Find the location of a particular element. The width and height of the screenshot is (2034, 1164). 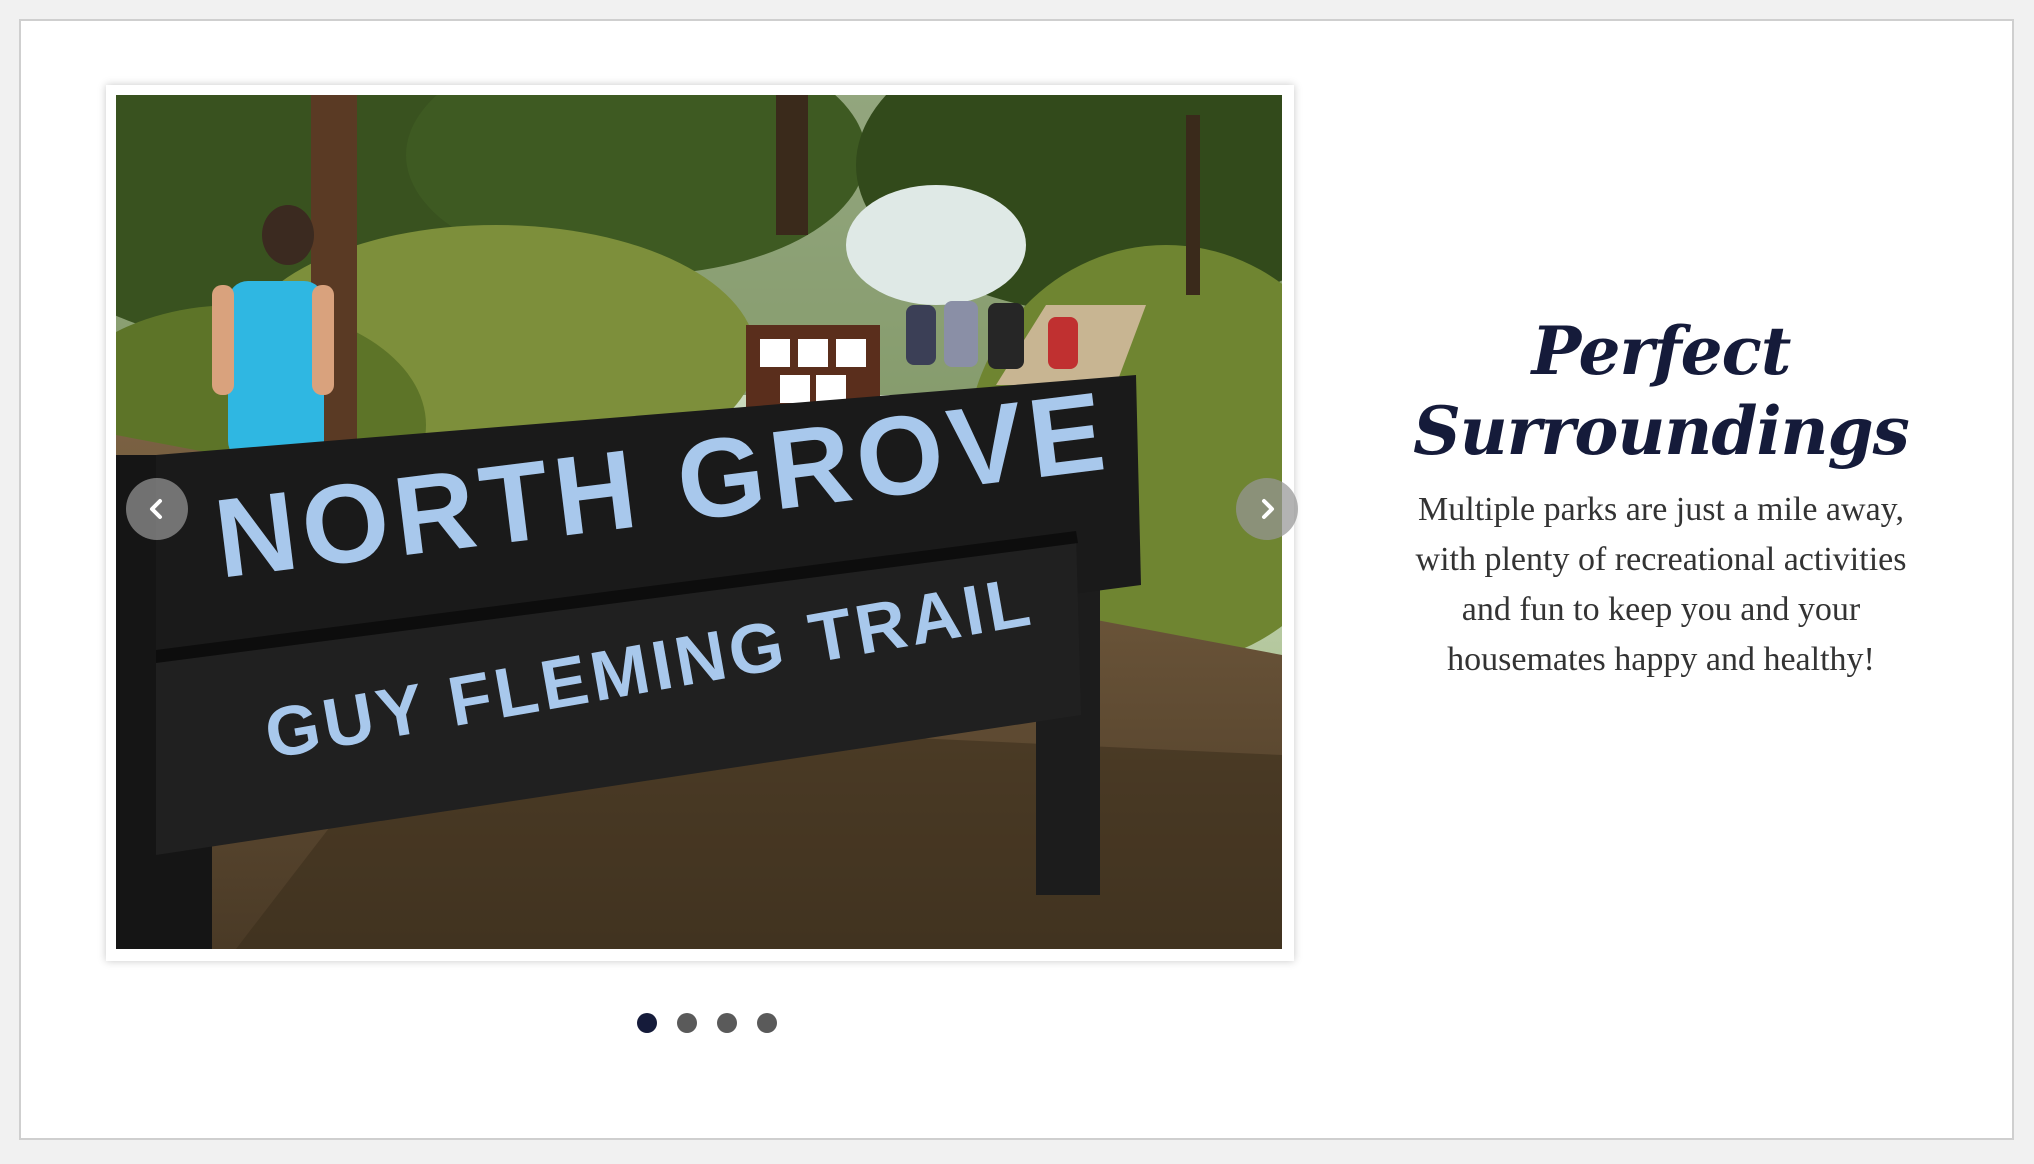

heading-line-1: Perfect is located at coordinates (1661, 351).